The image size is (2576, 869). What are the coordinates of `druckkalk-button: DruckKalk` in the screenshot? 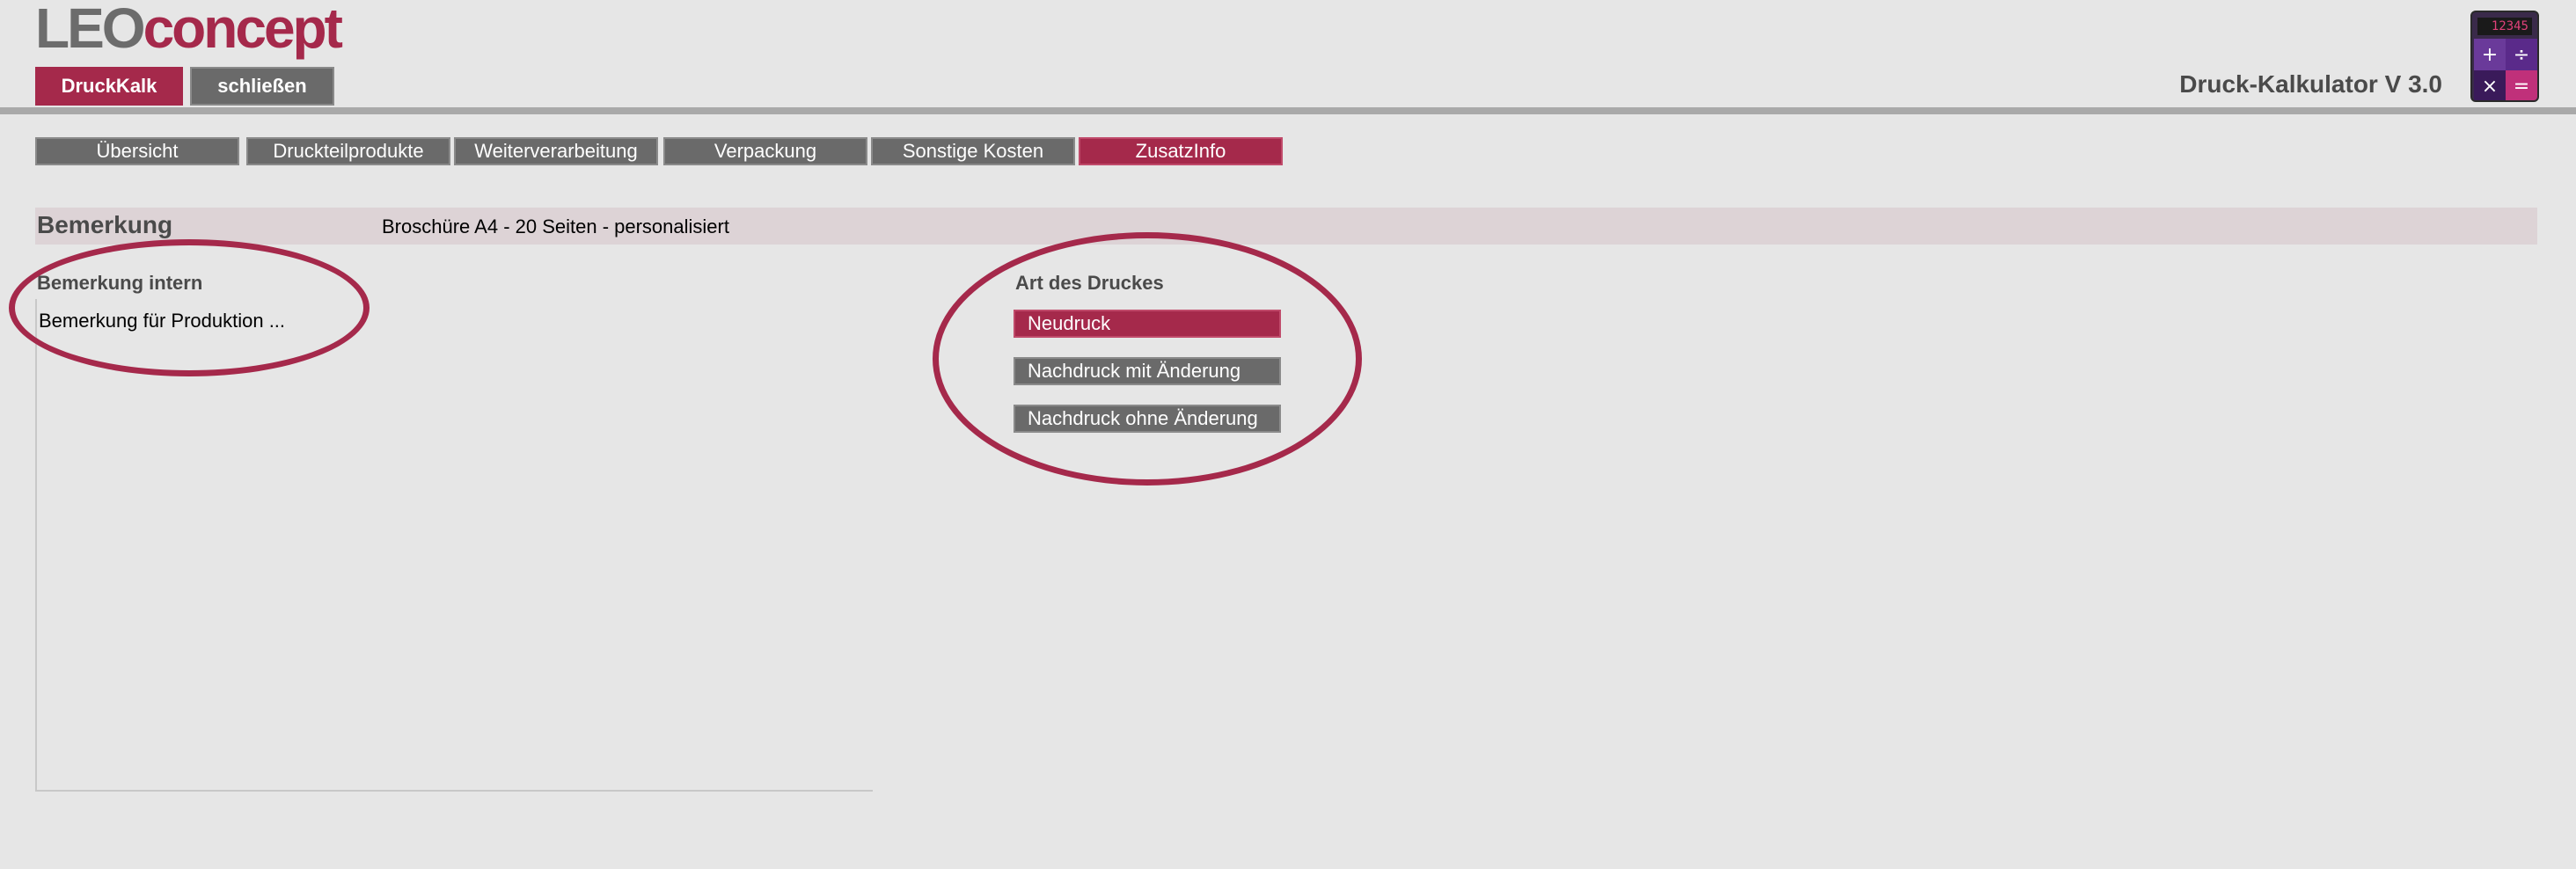 It's located at (109, 86).